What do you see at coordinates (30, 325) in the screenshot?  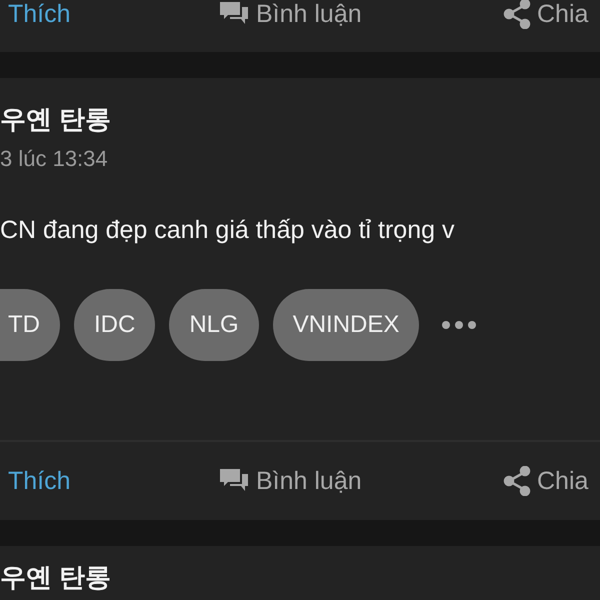 I see `ticker-tag: TD` at bounding box center [30, 325].